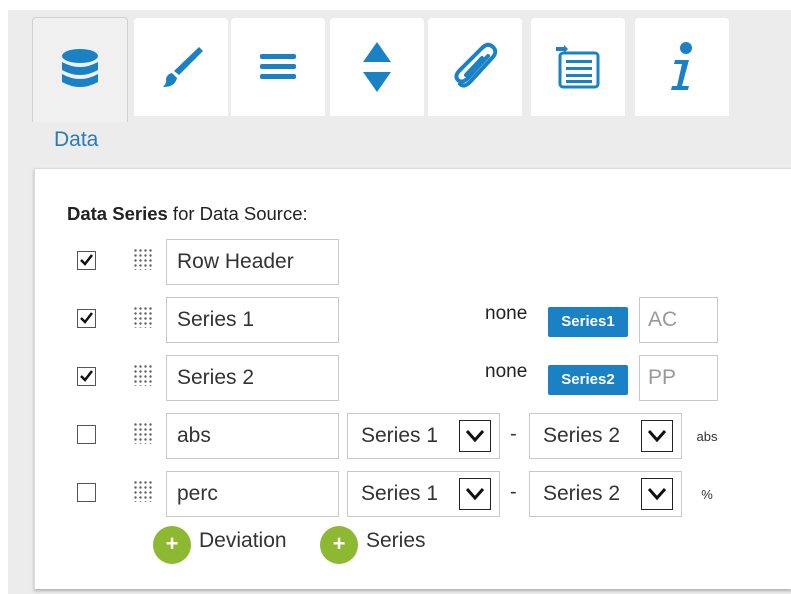 Image resolution: width=791 pixels, height=594 pixels. I want to click on series-badge: Series2, so click(588, 380).